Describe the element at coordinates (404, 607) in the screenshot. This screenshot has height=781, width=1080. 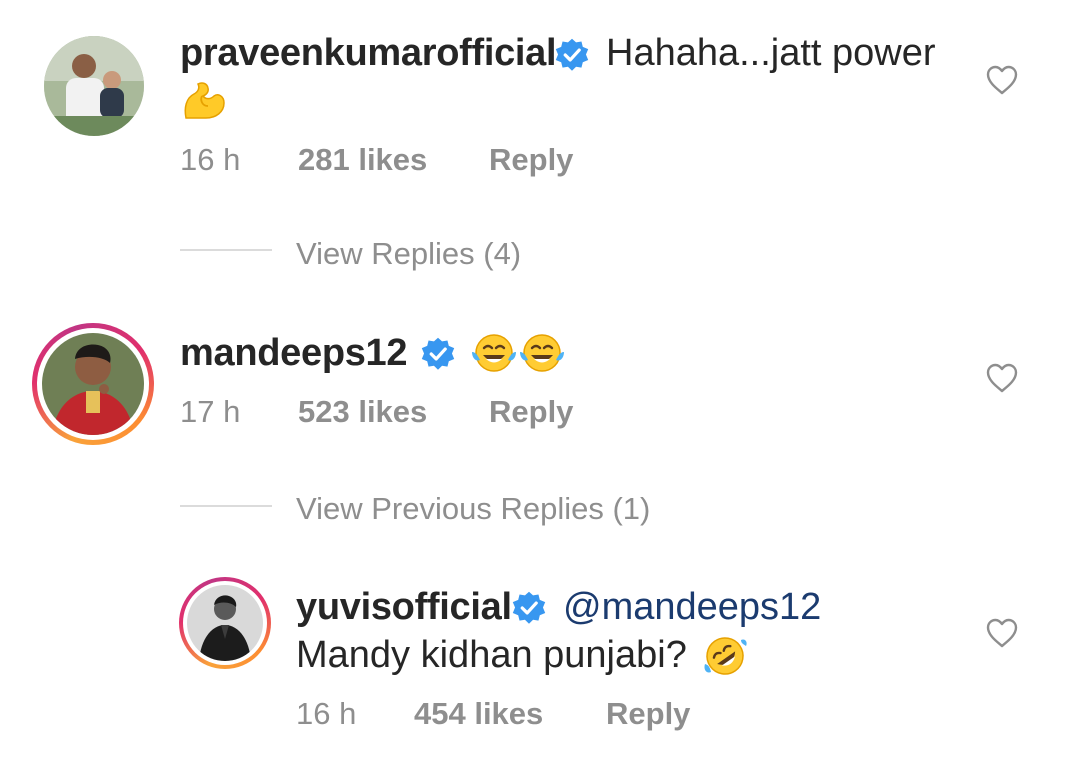
I see `username: yuvisofficial` at that location.